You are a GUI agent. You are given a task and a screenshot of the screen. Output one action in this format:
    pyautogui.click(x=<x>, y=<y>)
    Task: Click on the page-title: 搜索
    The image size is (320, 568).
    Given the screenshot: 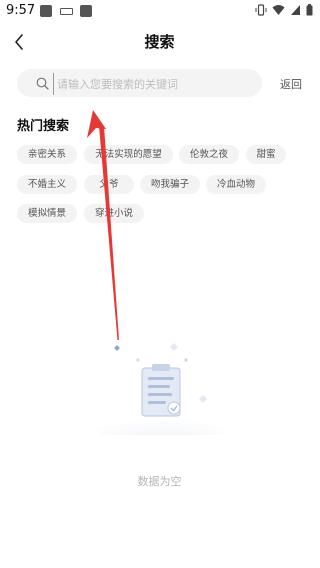 What is the action you would take?
    pyautogui.click(x=159, y=42)
    